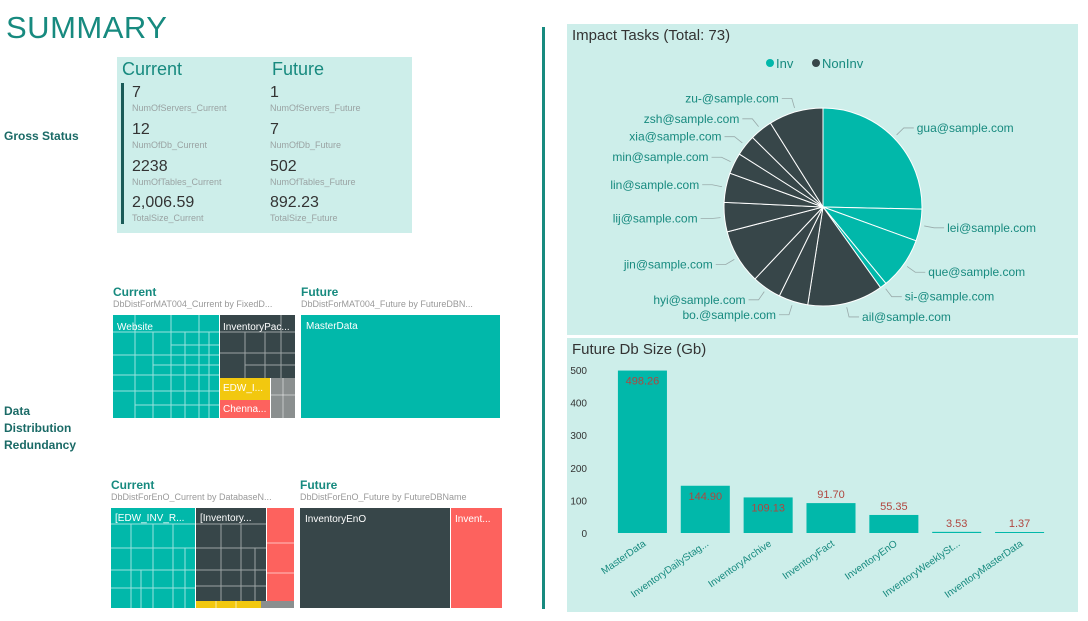  Describe the element at coordinates (319, 485) in the screenshot. I see `treemap-eno-future-title: Future` at that location.